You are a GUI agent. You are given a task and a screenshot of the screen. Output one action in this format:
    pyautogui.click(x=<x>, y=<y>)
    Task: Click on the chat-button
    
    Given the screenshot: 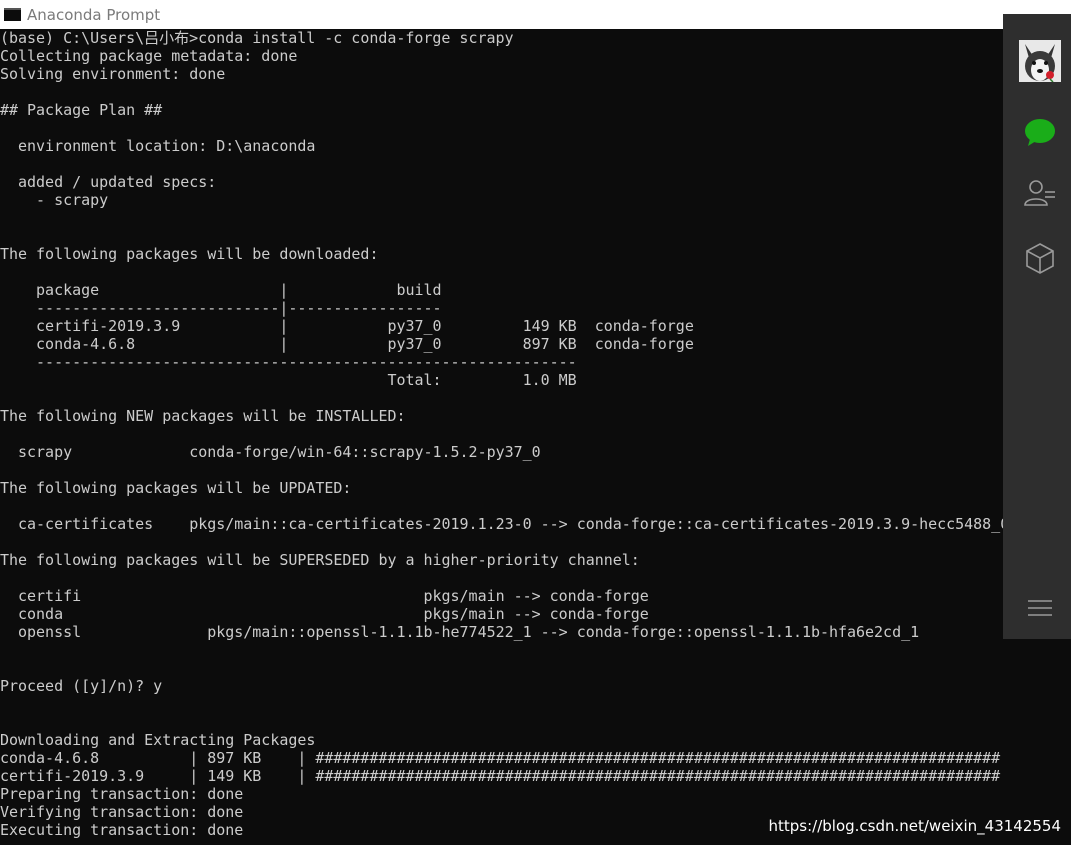 What is the action you would take?
    pyautogui.click(x=1037, y=132)
    